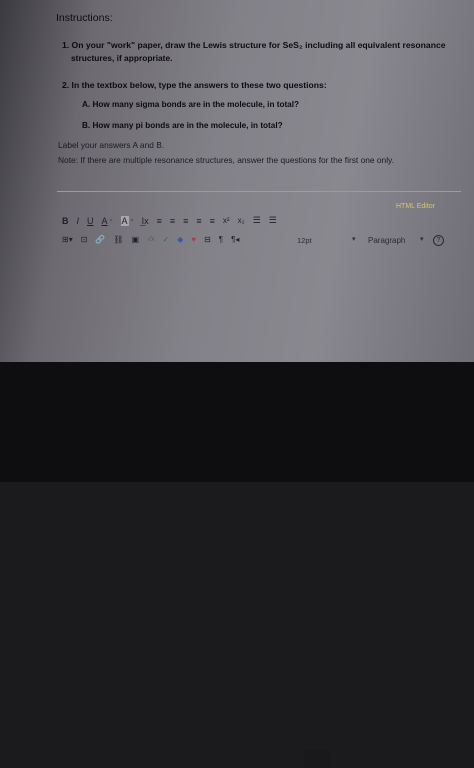 The height and width of the screenshot is (768, 474). I want to click on diamond-icon: ◆, so click(180, 239).